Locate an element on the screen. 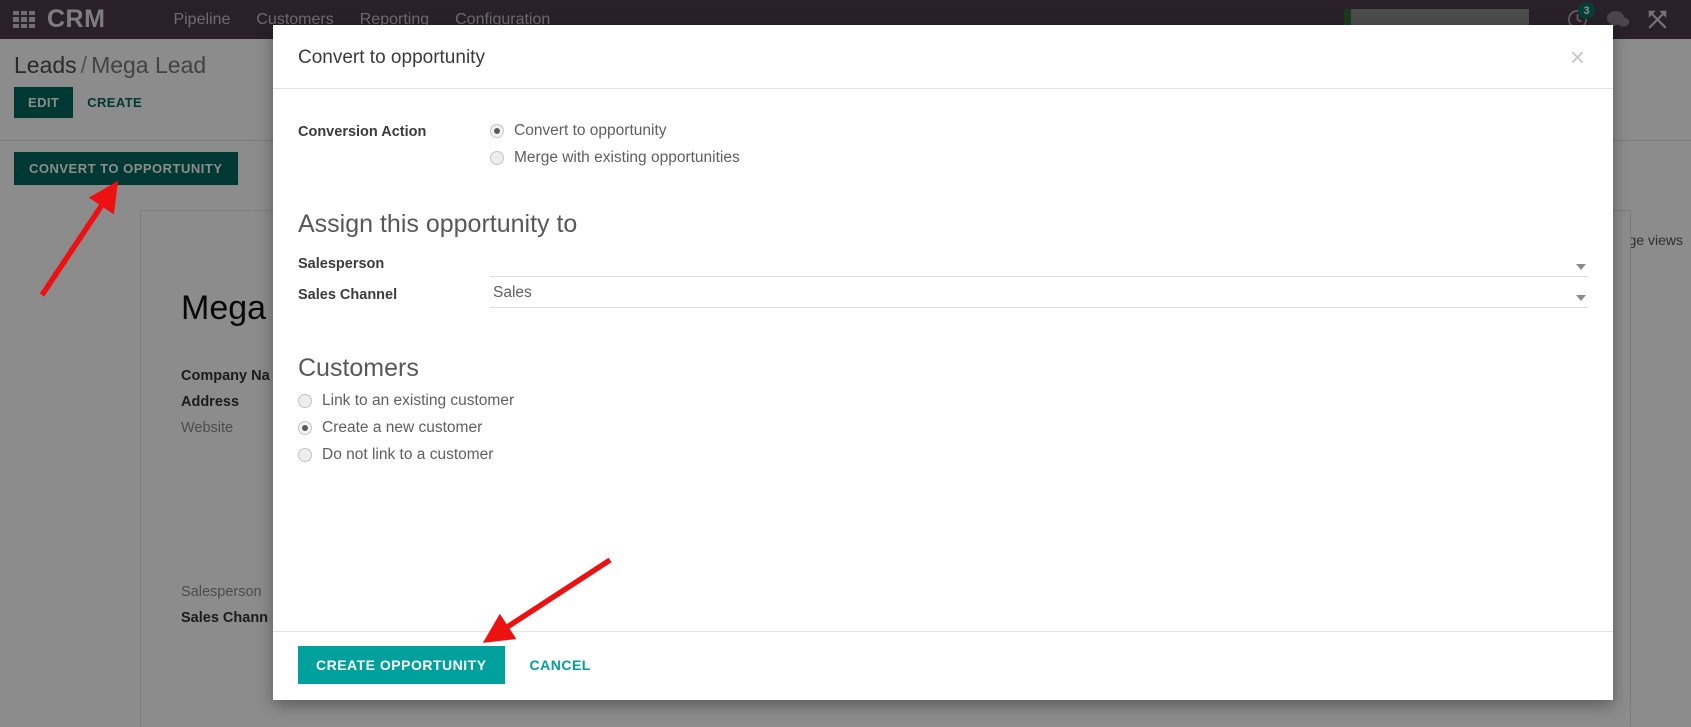  dialog-title: Convert to opportunity is located at coordinates (391, 57).